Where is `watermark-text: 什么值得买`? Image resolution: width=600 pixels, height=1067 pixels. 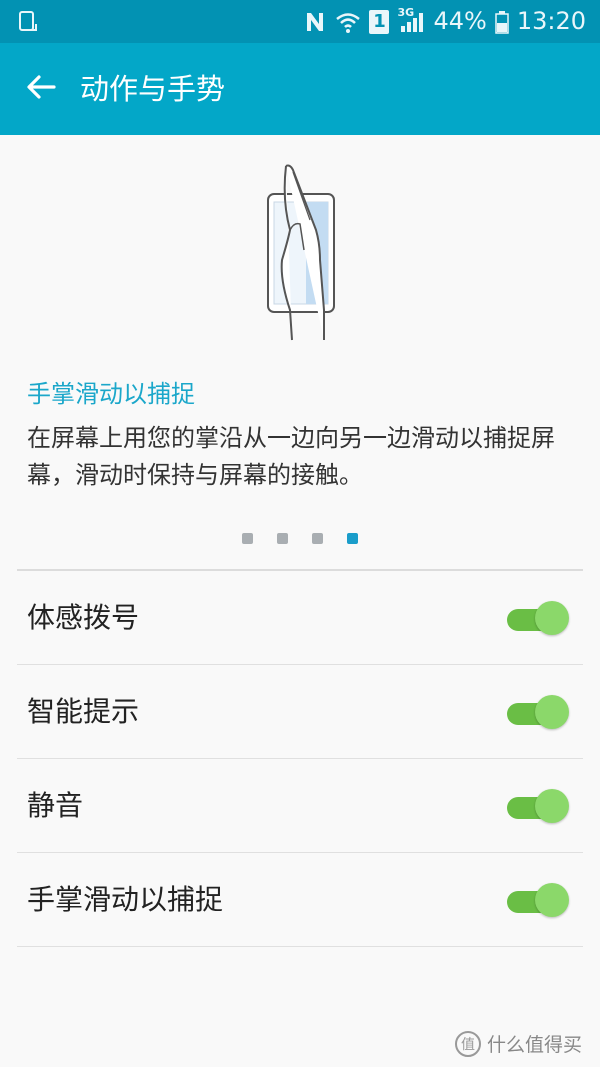
watermark-text: 什么值得买 is located at coordinates (534, 1045).